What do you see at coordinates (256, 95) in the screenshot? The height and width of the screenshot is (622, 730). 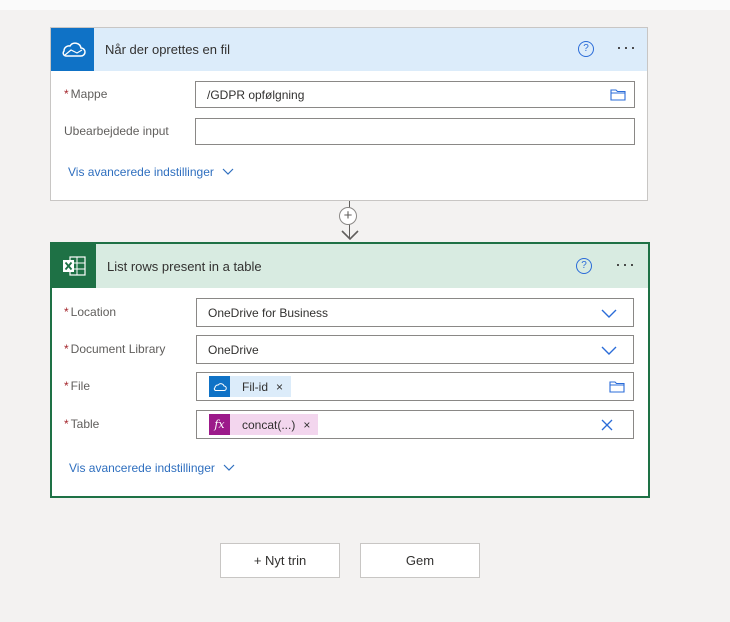 I see `mappe-value: /GDPR opfølgning` at bounding box center [256, 95].